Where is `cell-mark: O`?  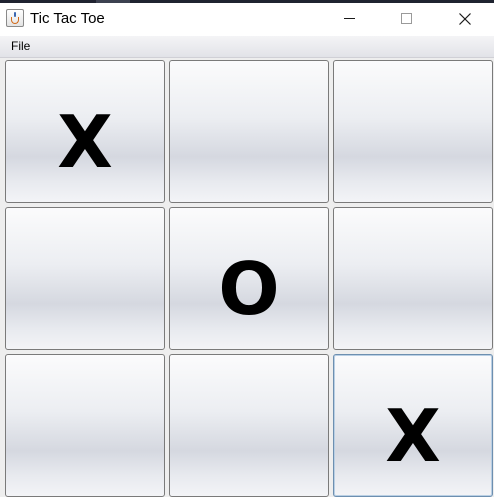
cell-mark: O is located at coordinates (249, 288).